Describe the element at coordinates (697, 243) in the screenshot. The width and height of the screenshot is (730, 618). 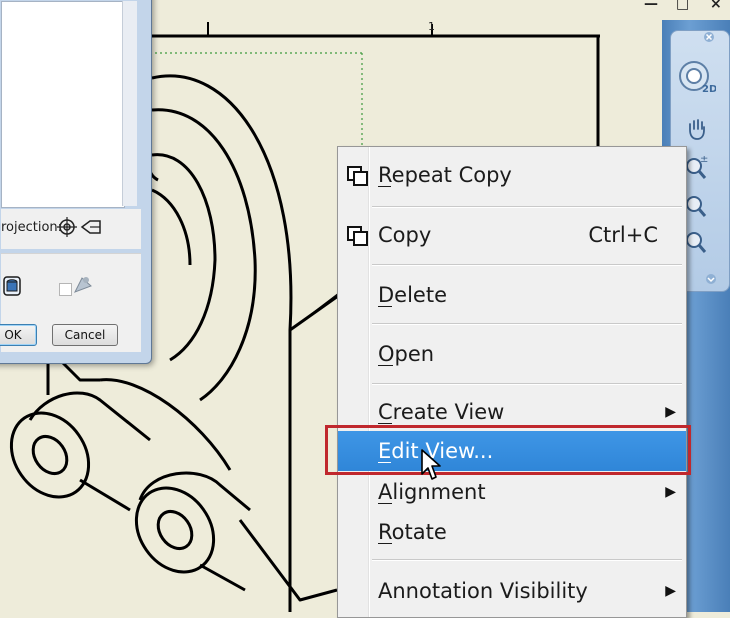
I see `zoom-extents-icon` at that location.